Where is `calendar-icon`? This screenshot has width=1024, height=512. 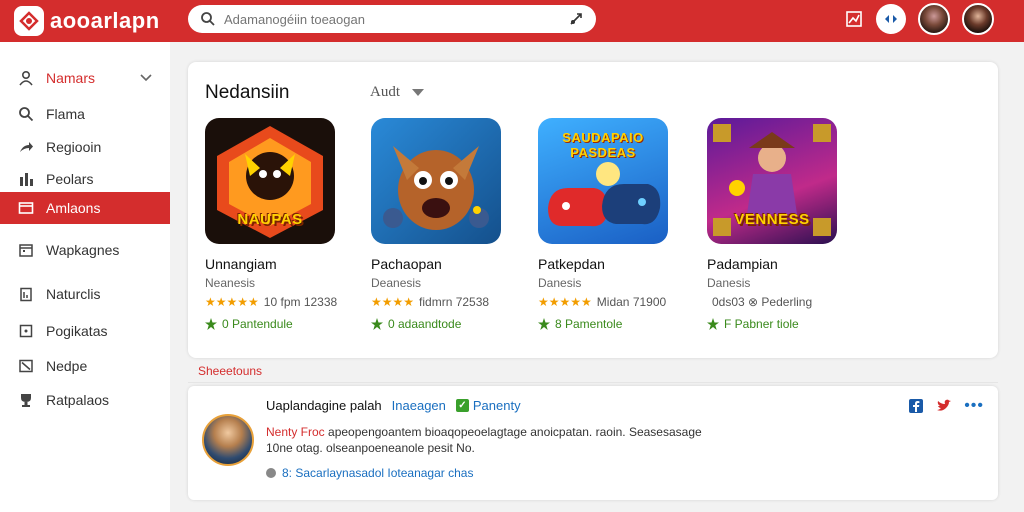 calendar-icon is located at coordinates (26, 250).